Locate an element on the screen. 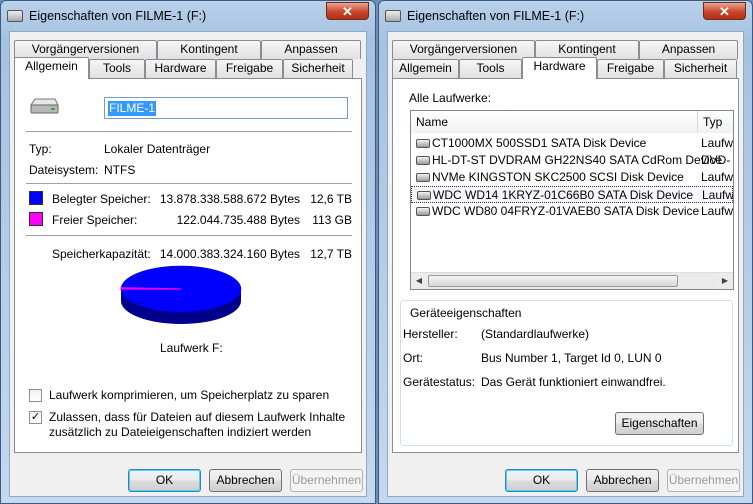 This screenshot has width=753, height=504. scroll-left-icon: ◀ is located at coordinates (419, 281).